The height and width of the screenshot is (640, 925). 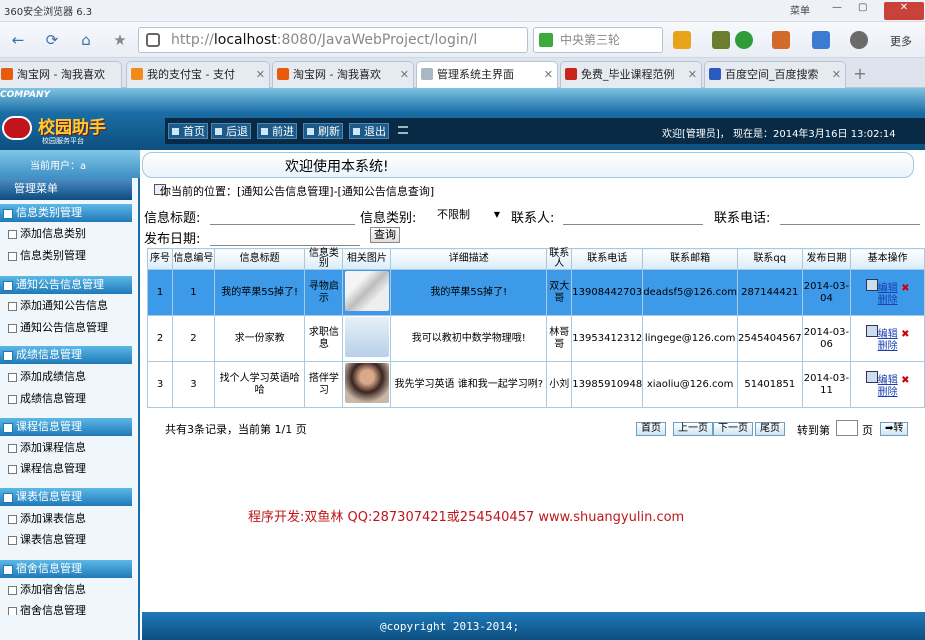 What do you see at coordinates (403, 130) in the screenshot?
I see `menu-lines-icon` at bounding box center [403, 130].